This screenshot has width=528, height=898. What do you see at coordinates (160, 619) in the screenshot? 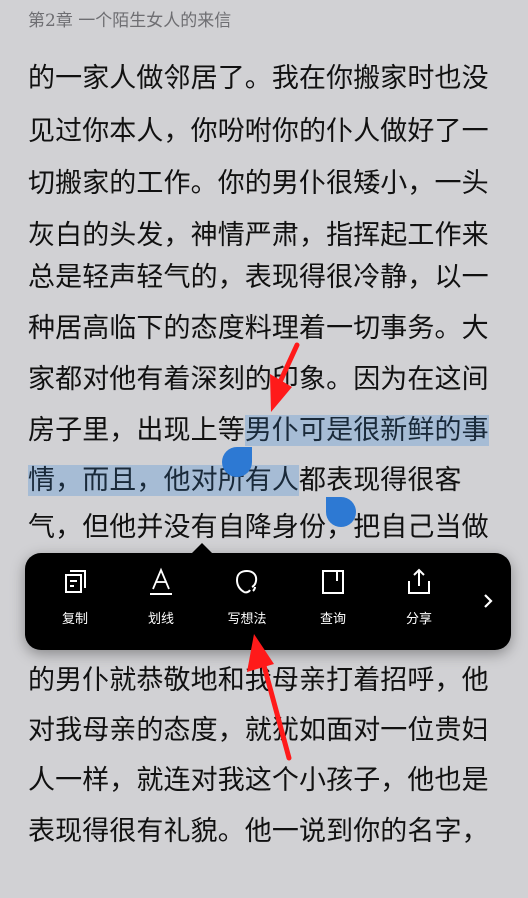
I see `underline-label: 划线` at bounding box center [160, 619].